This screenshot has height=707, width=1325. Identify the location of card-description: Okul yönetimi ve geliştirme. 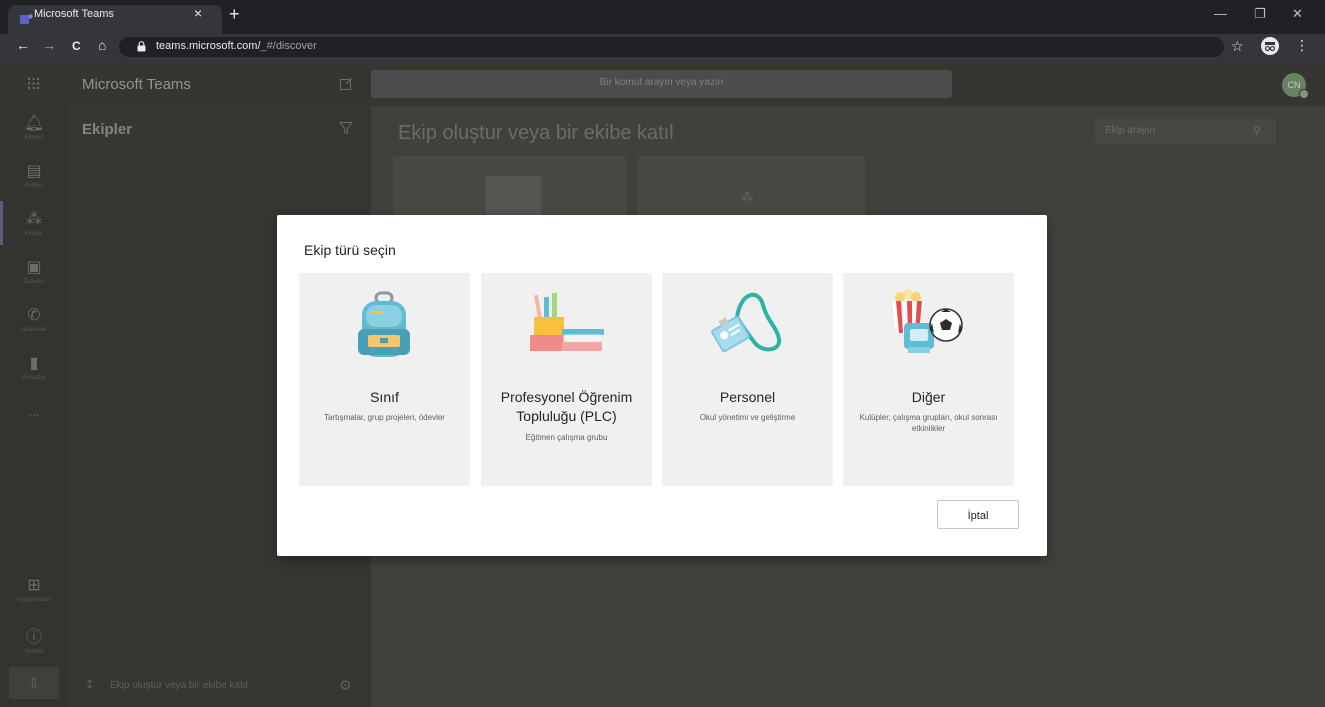
(747, 417).